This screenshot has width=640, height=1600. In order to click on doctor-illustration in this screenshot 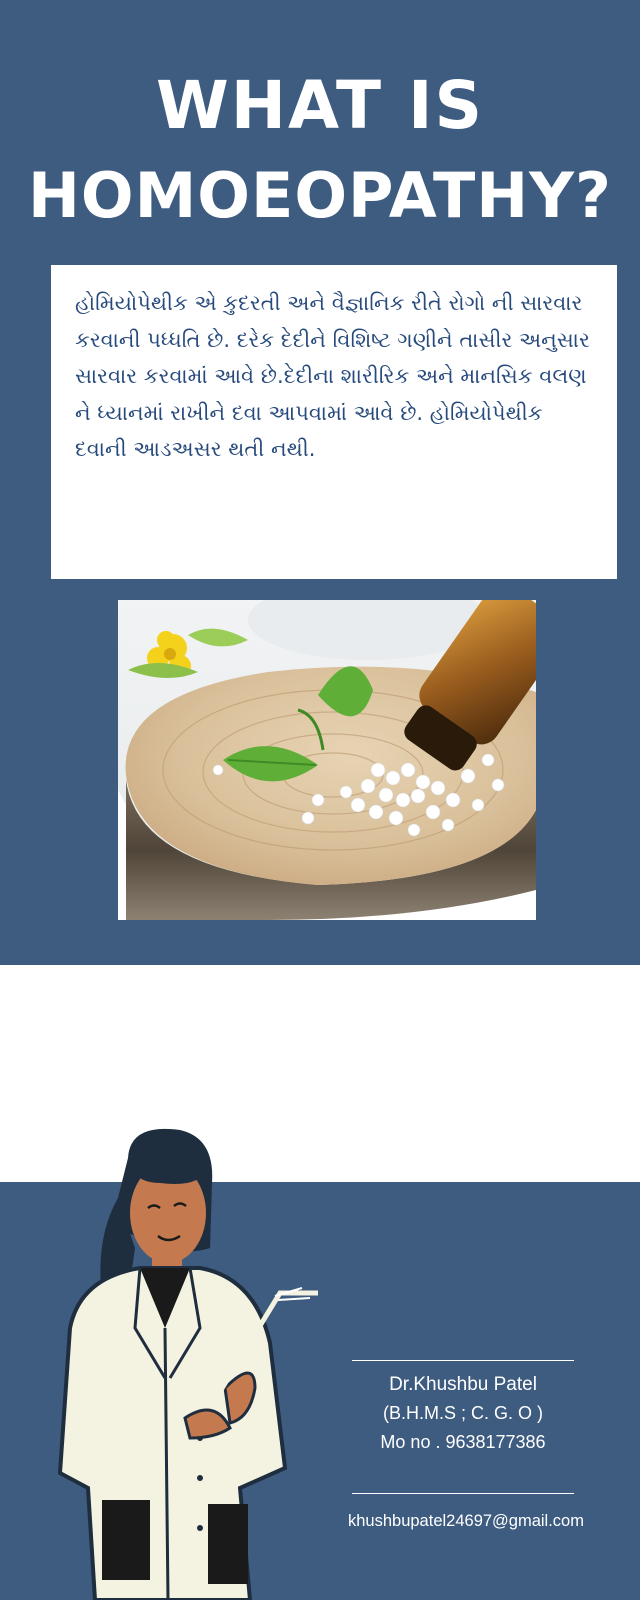, I will do `click(190, 1364)`.